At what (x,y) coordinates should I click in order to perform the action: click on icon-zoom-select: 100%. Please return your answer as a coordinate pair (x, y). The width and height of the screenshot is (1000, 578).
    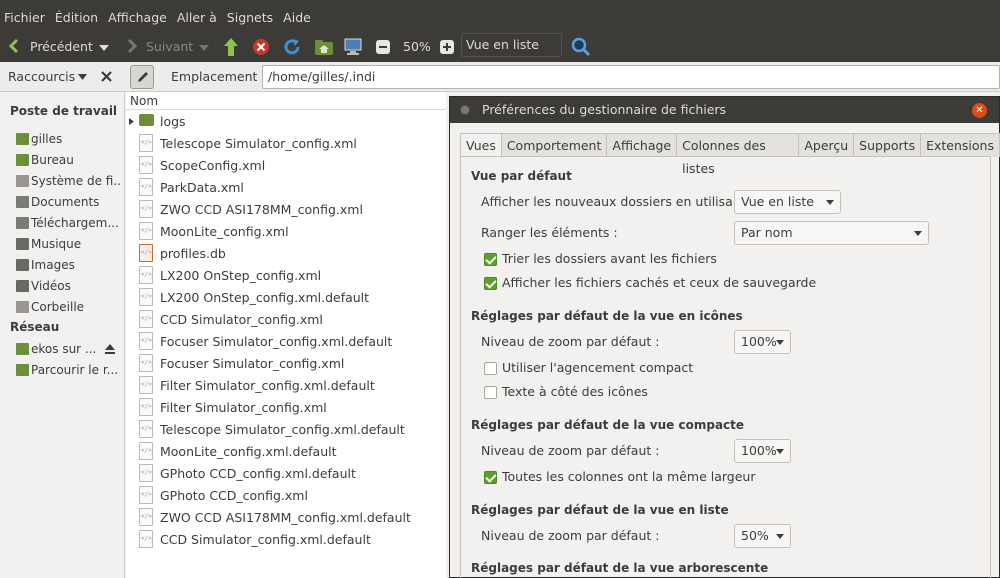
    Looking at the image, I should click on (762, 342).